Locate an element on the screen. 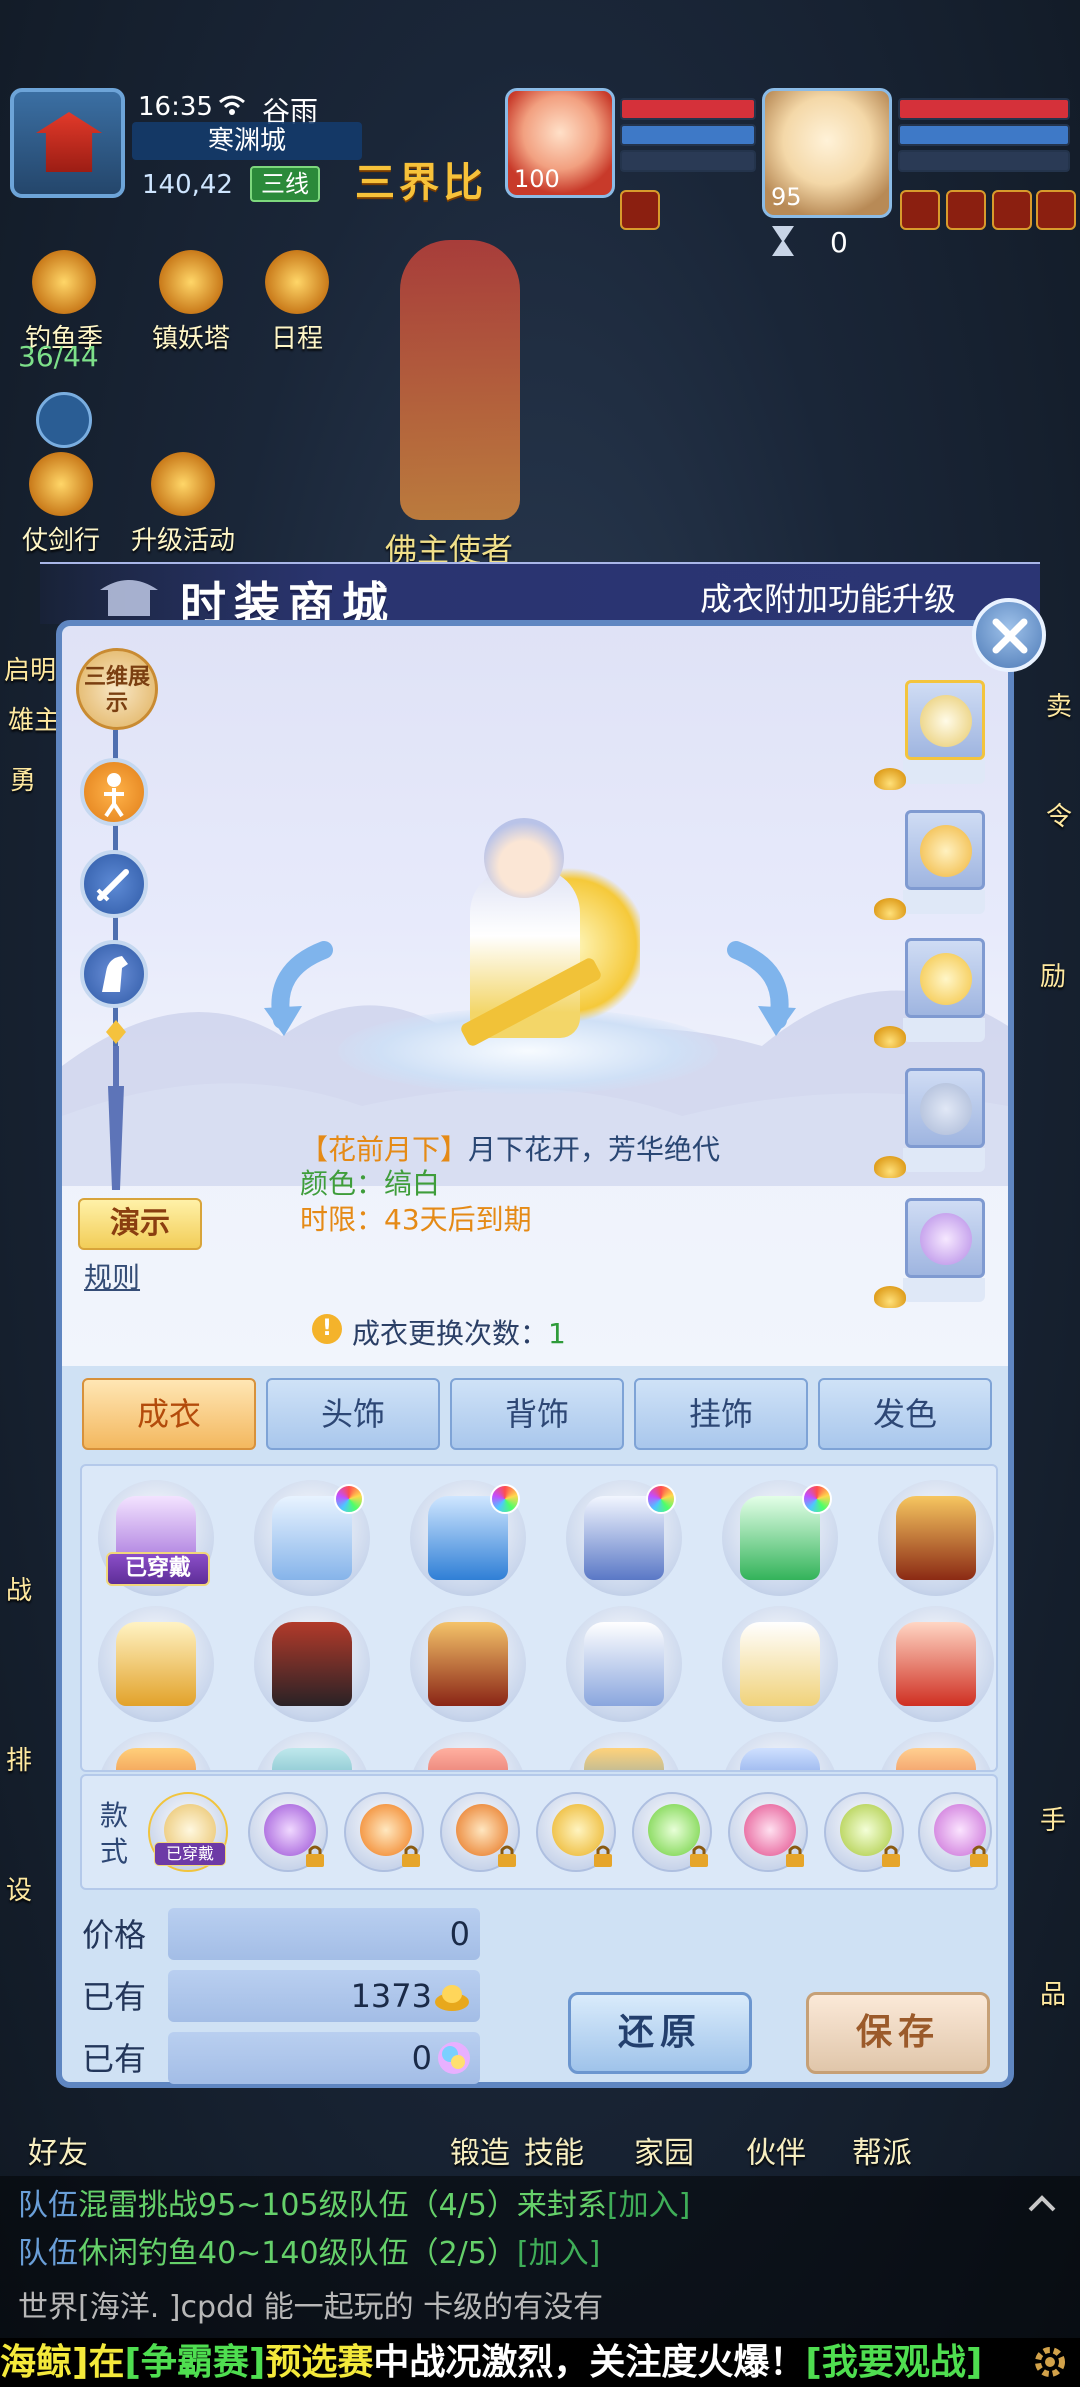 This screenshot has height=2387, width=1080. nav-forge: 锻造 is located at coordinates (480, 2150).